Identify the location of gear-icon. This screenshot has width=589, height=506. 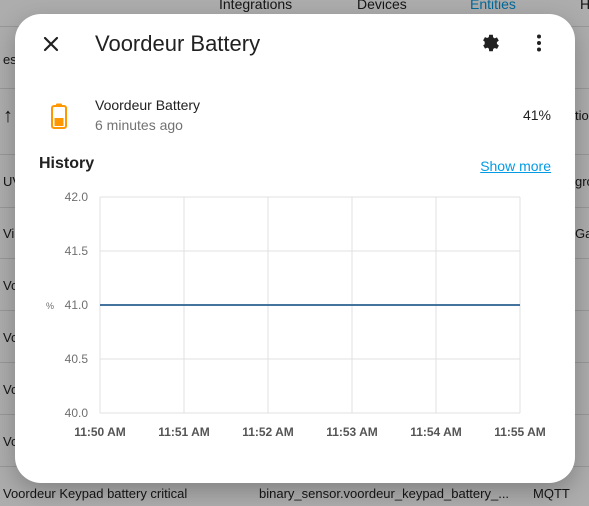
(491, 43).